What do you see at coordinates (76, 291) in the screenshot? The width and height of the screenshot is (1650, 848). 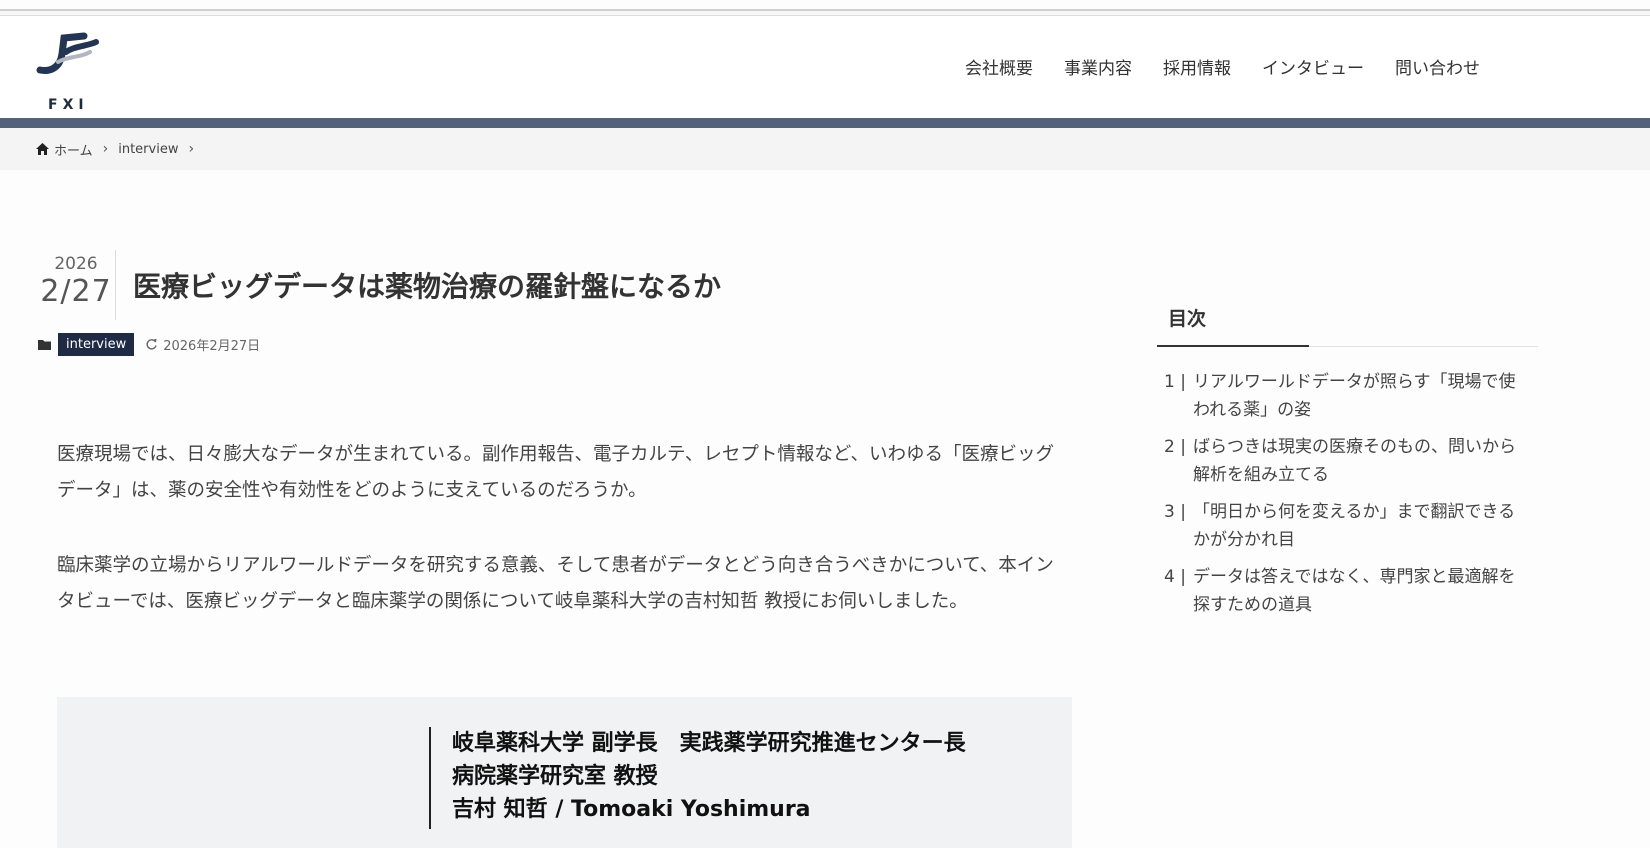 I see `post-date-month-day: 2/27` at bounding box center [76, 291].